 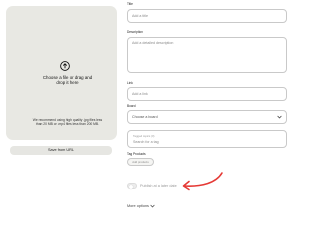 What do you see at coordinates (138, 206) in the screenshot?
I see `more-options-label: More options` at bounding box center [138, 206].